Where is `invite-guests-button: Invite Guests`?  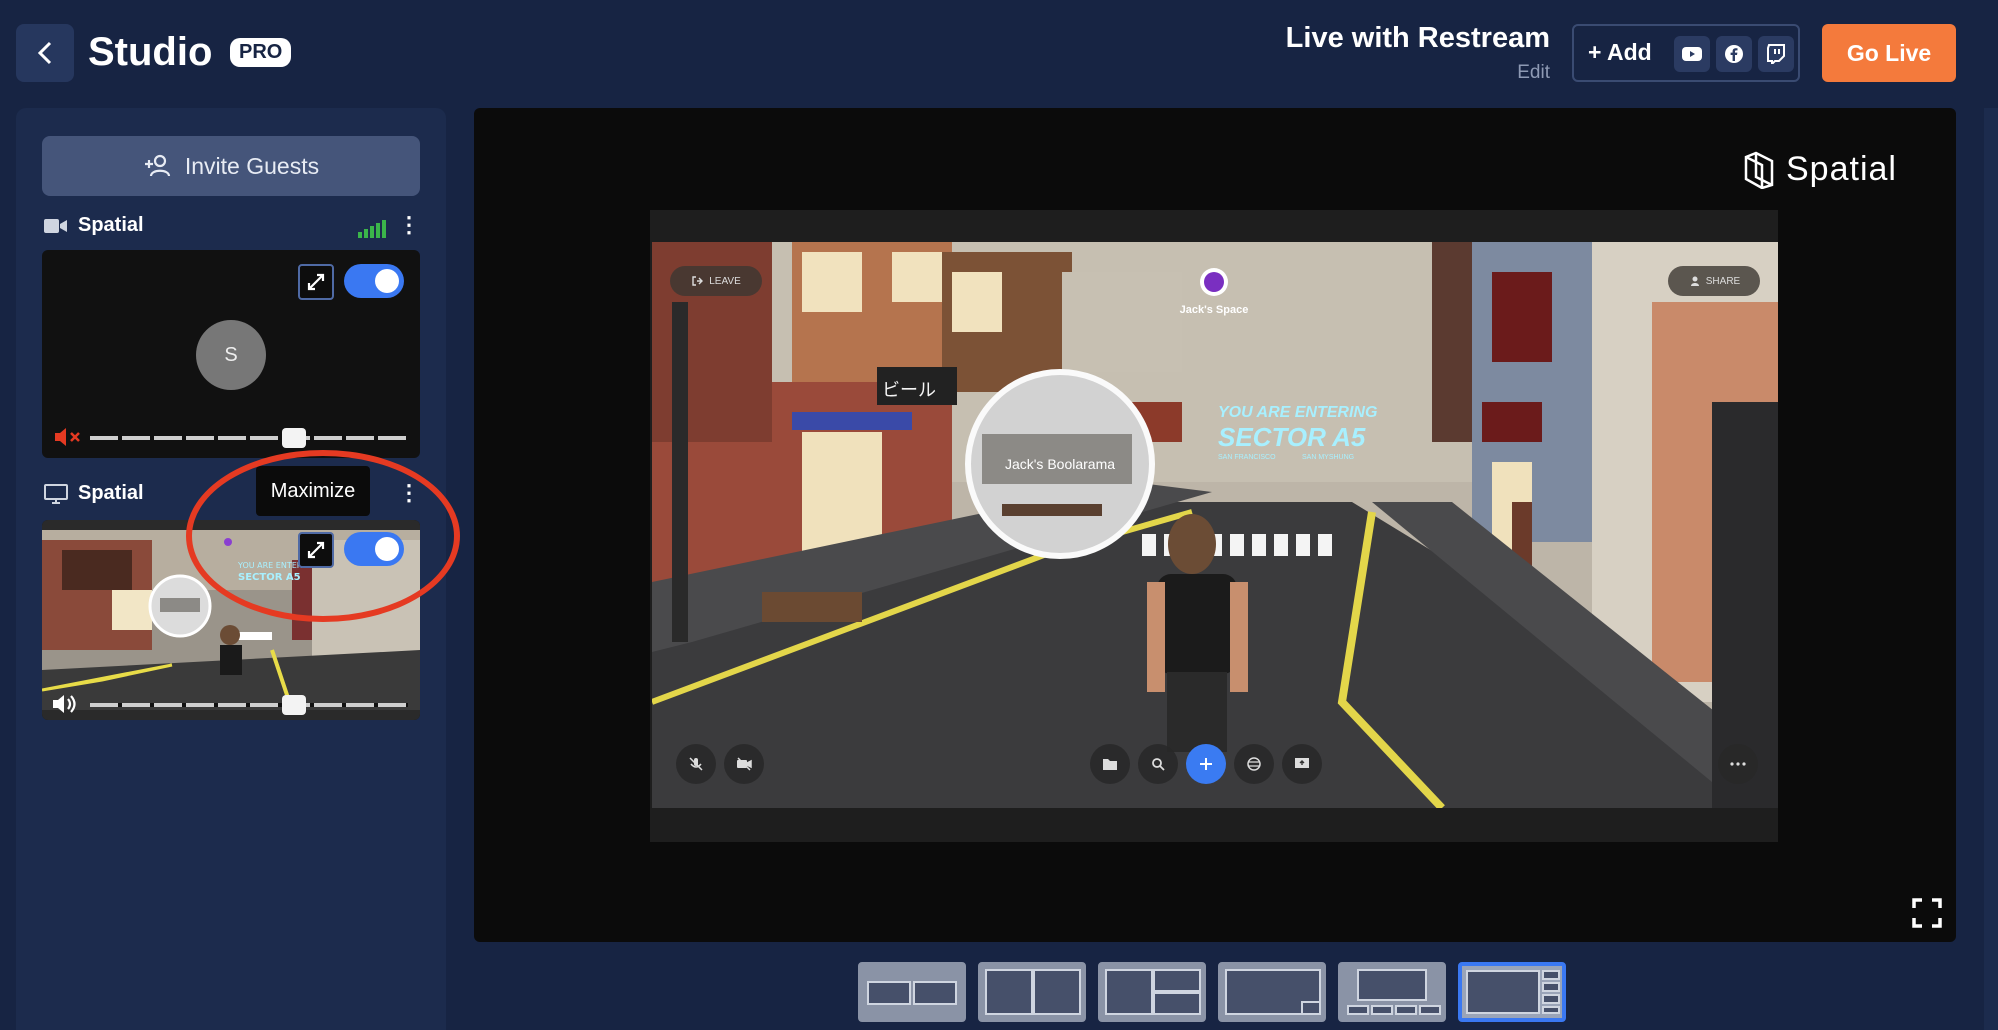
invite-guests-button: Invite Guests is located at coordinates (231, 166).